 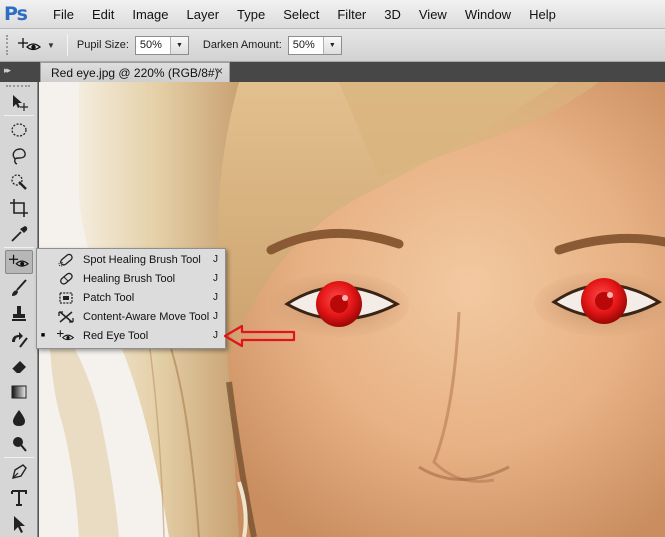 I want to click on menu-image: Image, so click(x=150, y=14).